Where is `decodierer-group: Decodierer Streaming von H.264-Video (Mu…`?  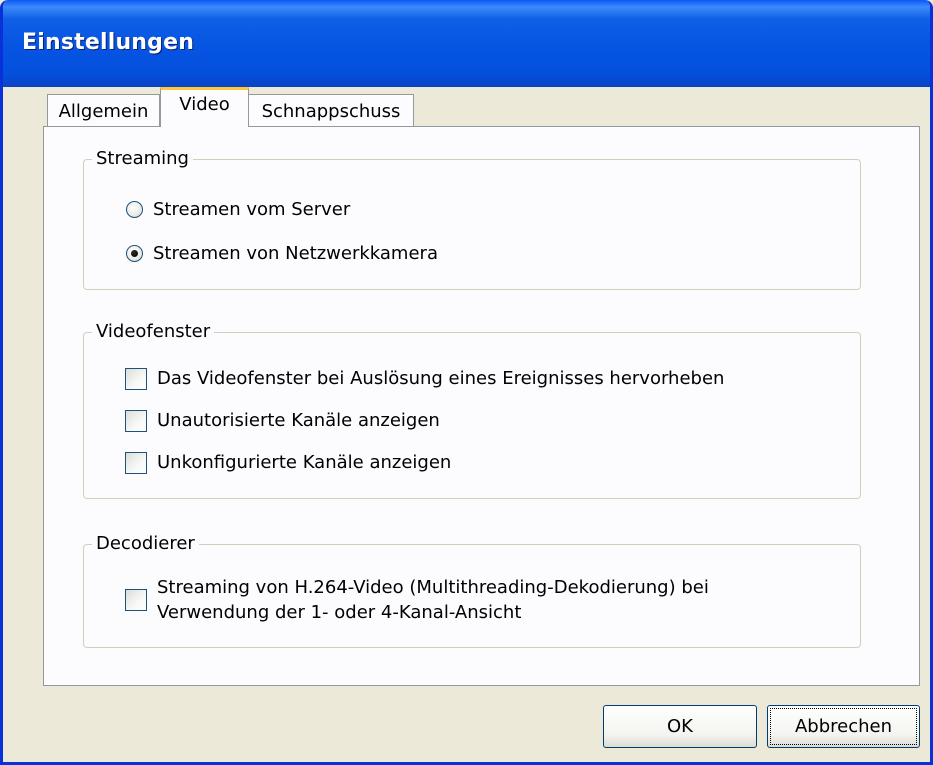 decodierer-group: Decodierer Streaming von H.264-Video (Mu… is located at coordinates (472, 590).